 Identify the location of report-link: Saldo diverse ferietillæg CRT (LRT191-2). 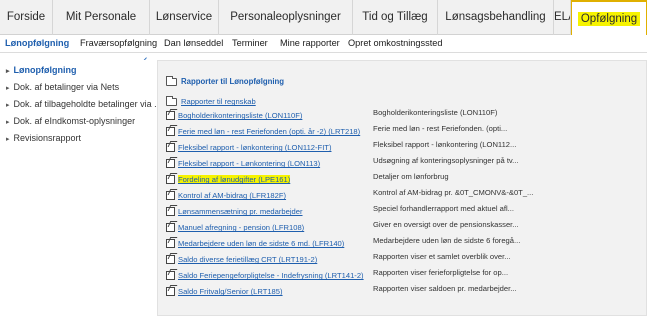
(247, 259).